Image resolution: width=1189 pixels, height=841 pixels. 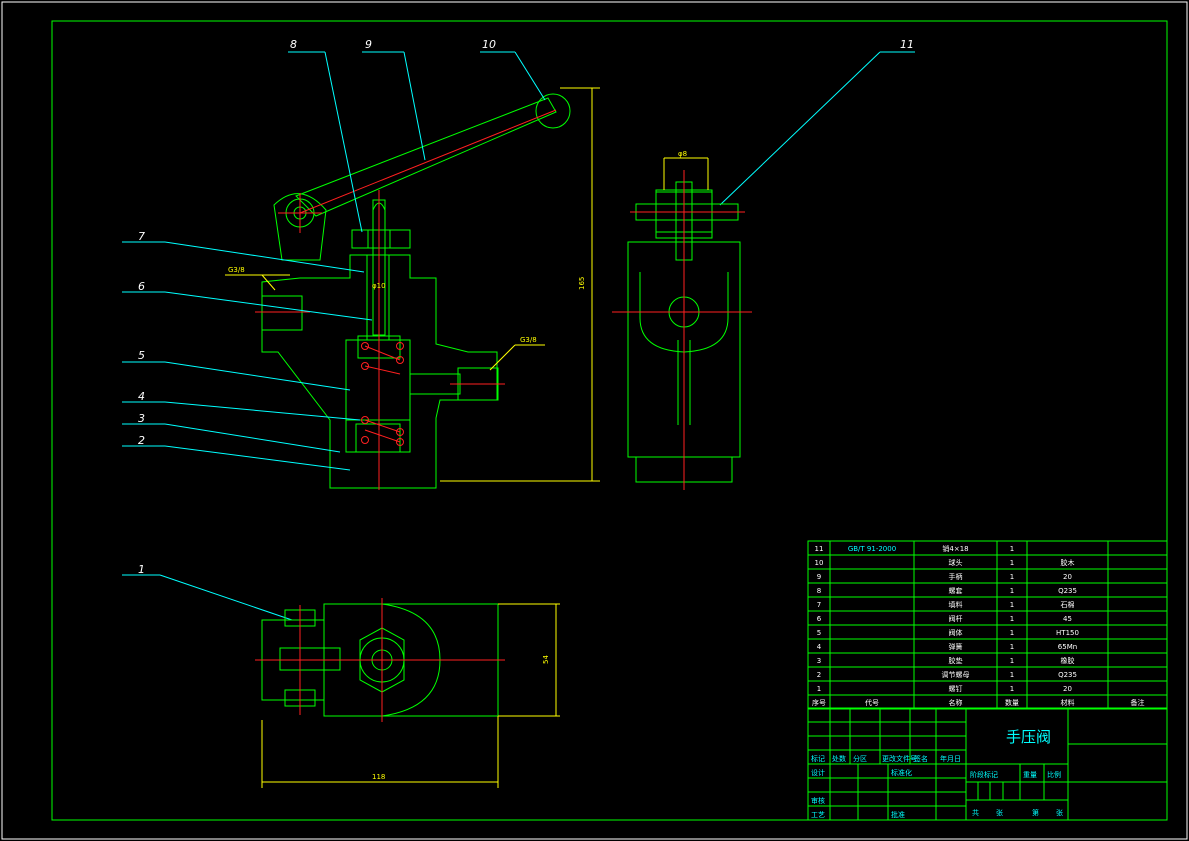 I want to click on width-dim-label: 118, so click(x=378, y=777).